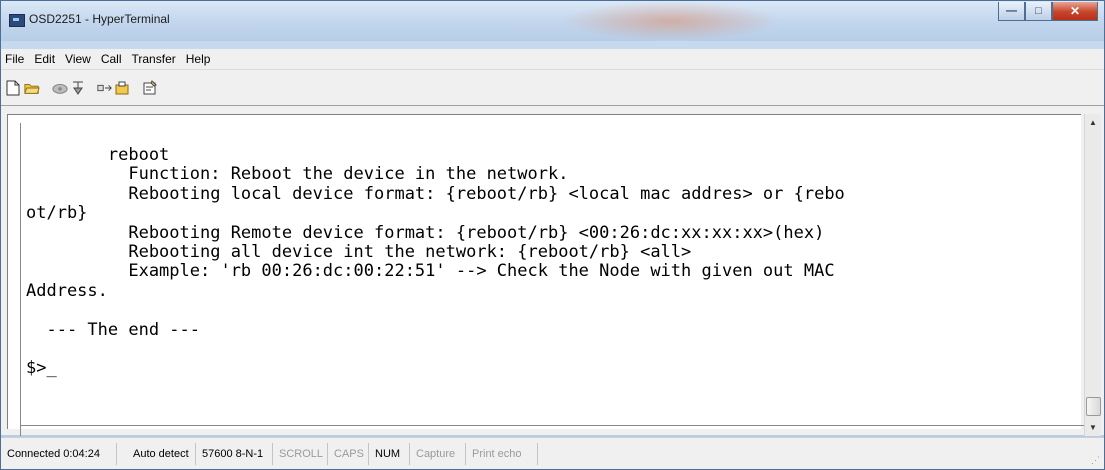  I want to click on close-icon: ✕, so click(1075, 11).